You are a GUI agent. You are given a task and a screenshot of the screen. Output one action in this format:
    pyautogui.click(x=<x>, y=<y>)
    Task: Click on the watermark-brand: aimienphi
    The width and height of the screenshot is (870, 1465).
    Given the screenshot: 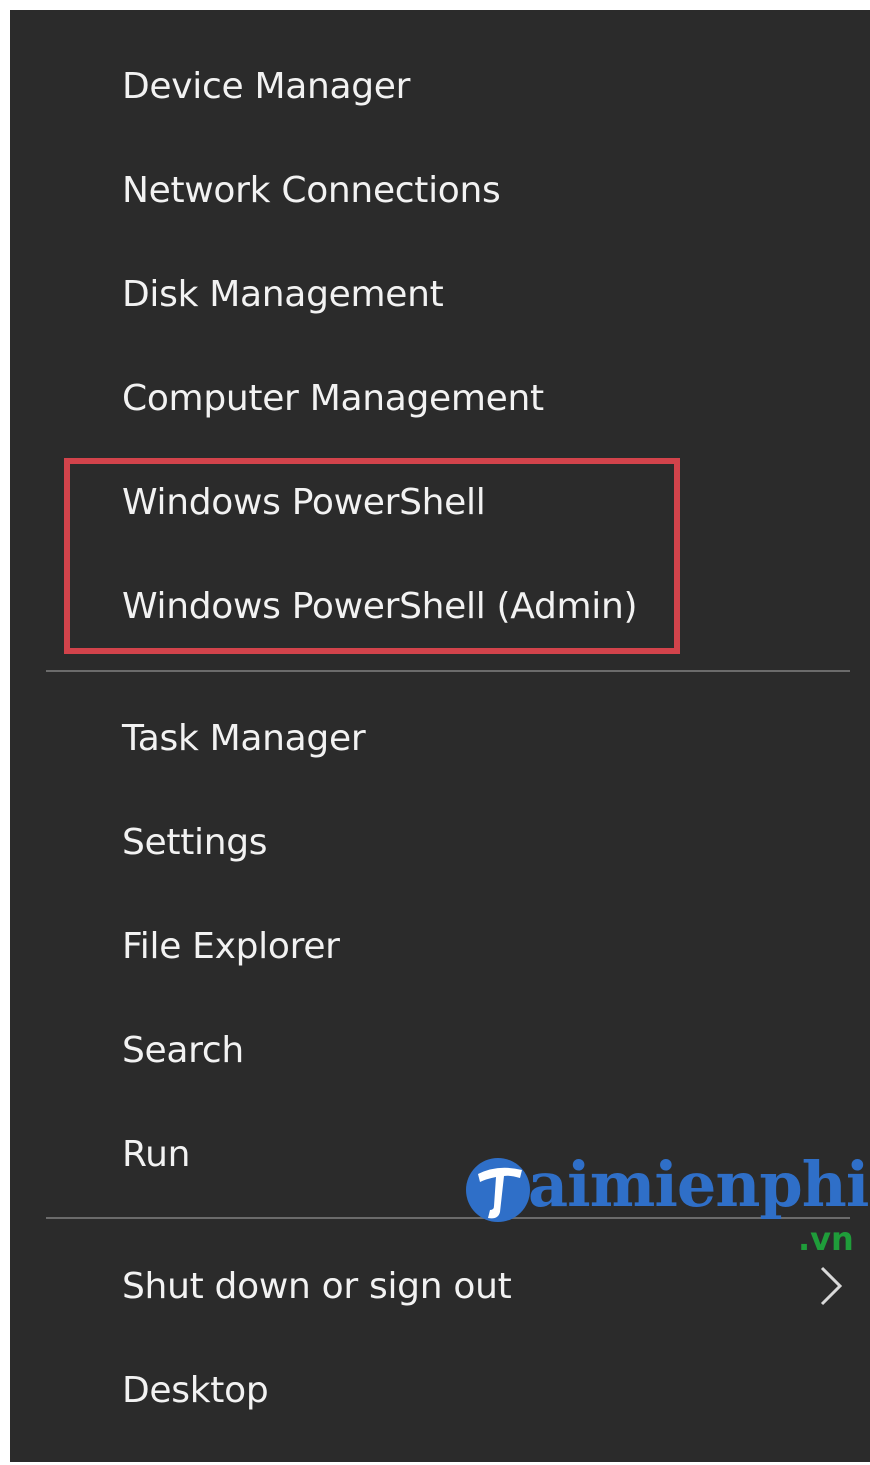 What is the action you would take?
    pyautogui.click(x=698, y=1184)
    